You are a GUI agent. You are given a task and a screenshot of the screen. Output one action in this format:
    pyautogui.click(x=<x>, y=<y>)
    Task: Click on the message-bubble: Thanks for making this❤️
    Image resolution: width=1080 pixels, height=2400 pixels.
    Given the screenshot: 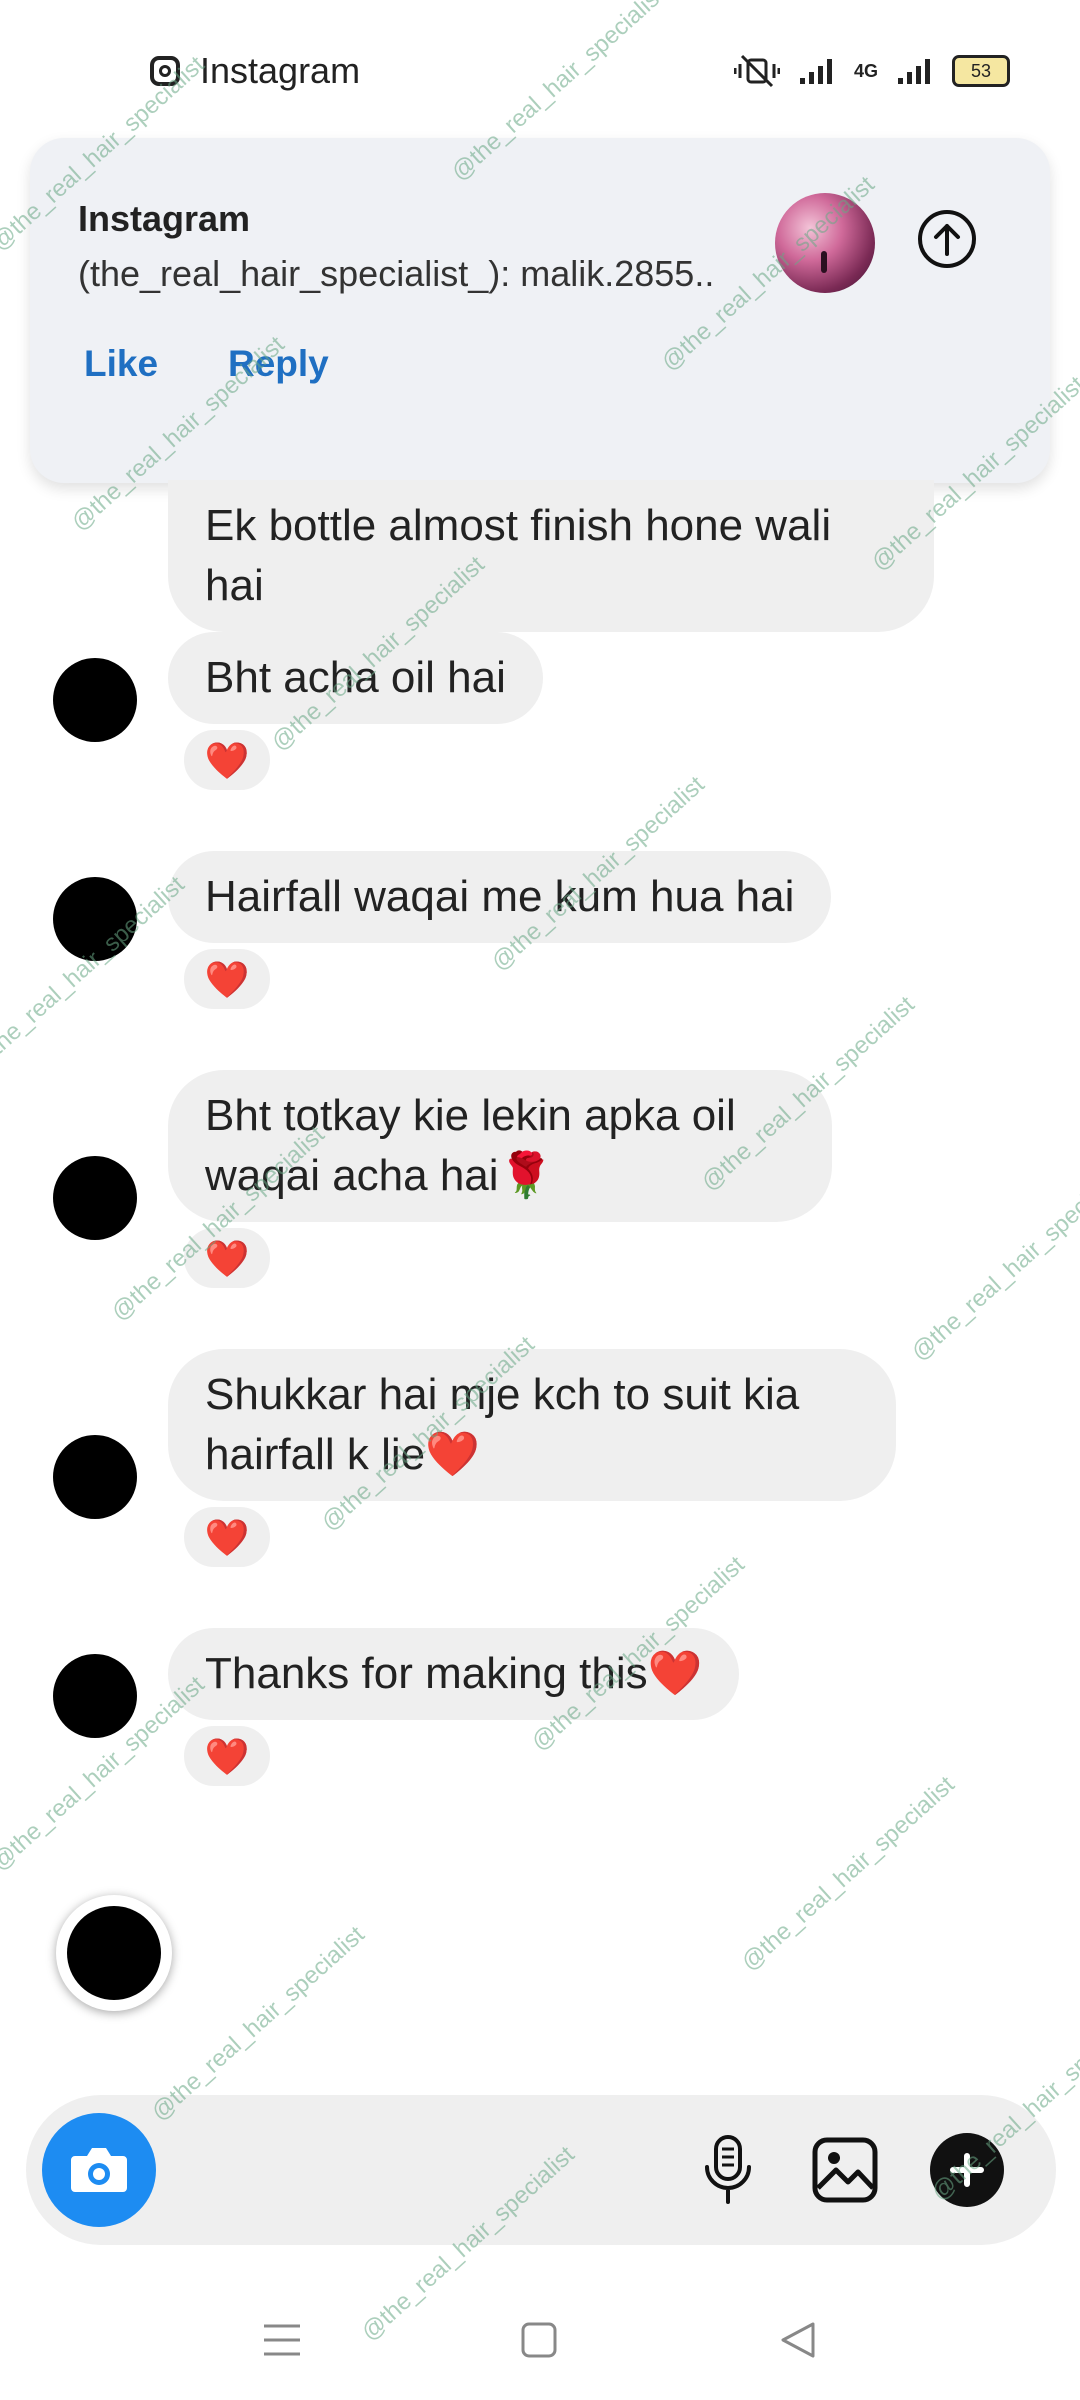 What is the action you would take?
    pyautogui.click(x=454, y=1674)
    